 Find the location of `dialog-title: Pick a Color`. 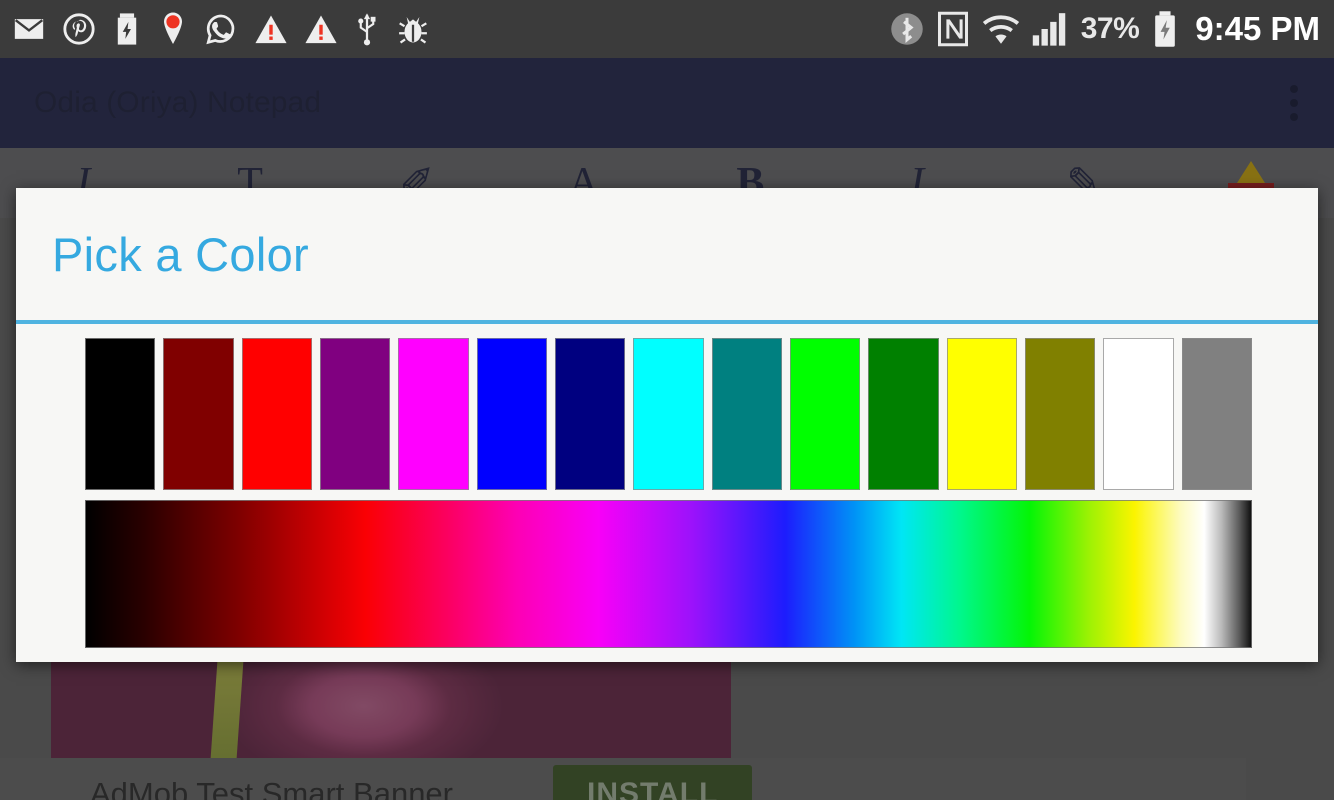

dialog-title: Pick a Color is located at coordinates (180, 254).